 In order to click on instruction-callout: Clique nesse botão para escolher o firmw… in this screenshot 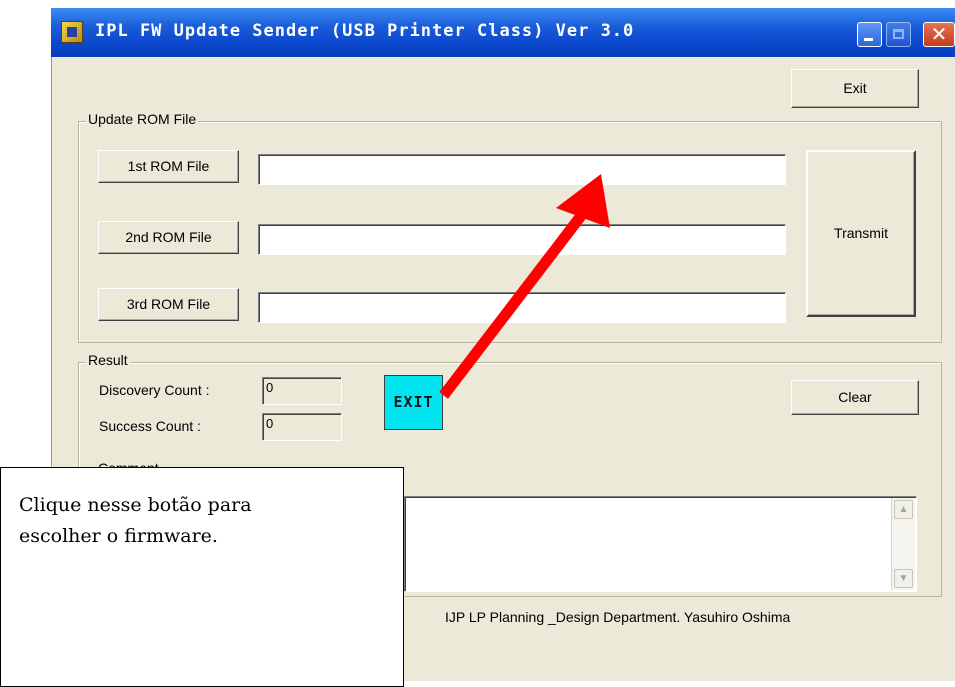, I will do `click(202, 577)`.